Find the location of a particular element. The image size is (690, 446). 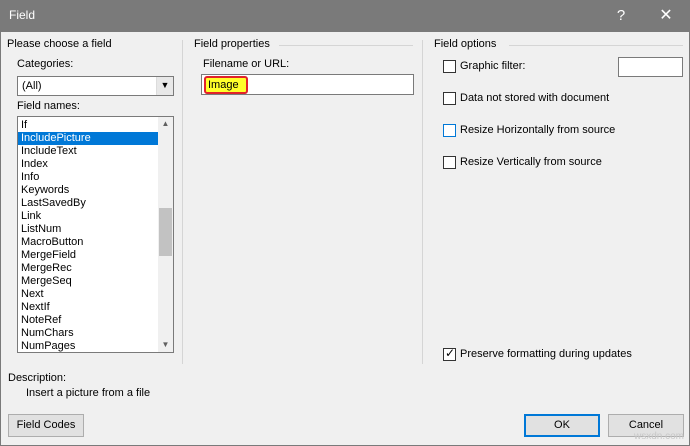

panel-separator-left is located at coordinates (182, 202).